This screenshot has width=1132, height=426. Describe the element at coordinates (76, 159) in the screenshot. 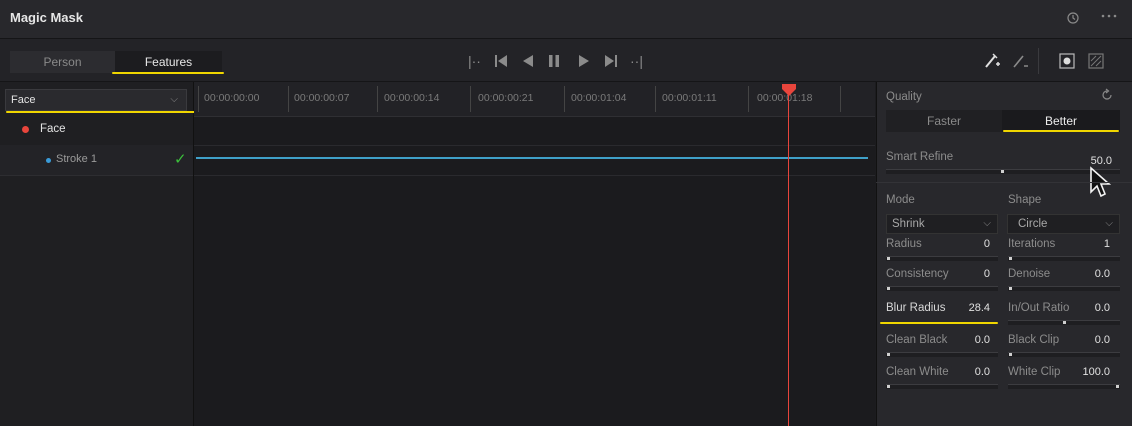

I see `track-name: Stroke 1` at that location.